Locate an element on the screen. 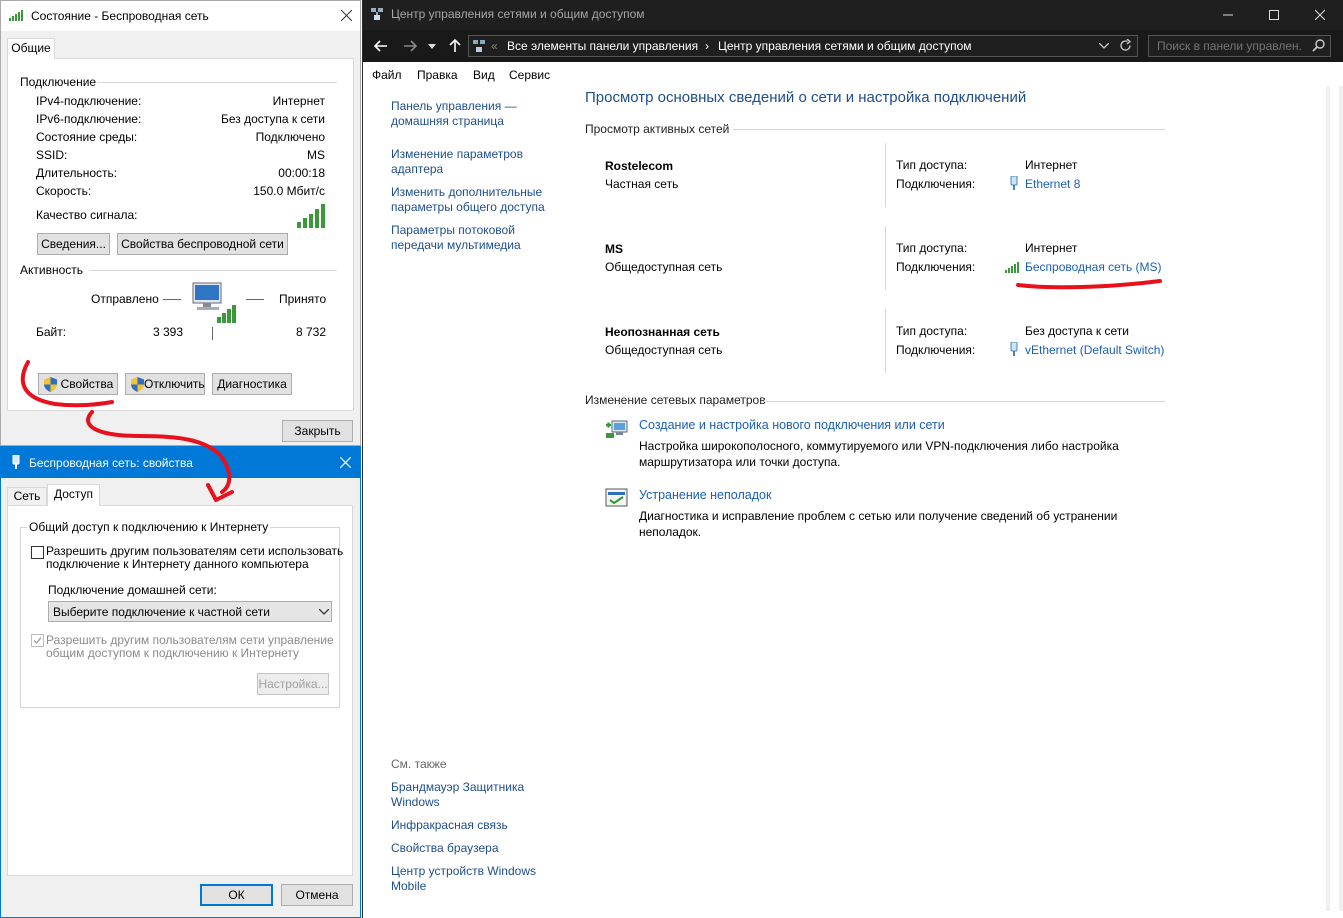  breadcrumb-all-items: Все элементы панели управления is located at coordinates (602, 46).